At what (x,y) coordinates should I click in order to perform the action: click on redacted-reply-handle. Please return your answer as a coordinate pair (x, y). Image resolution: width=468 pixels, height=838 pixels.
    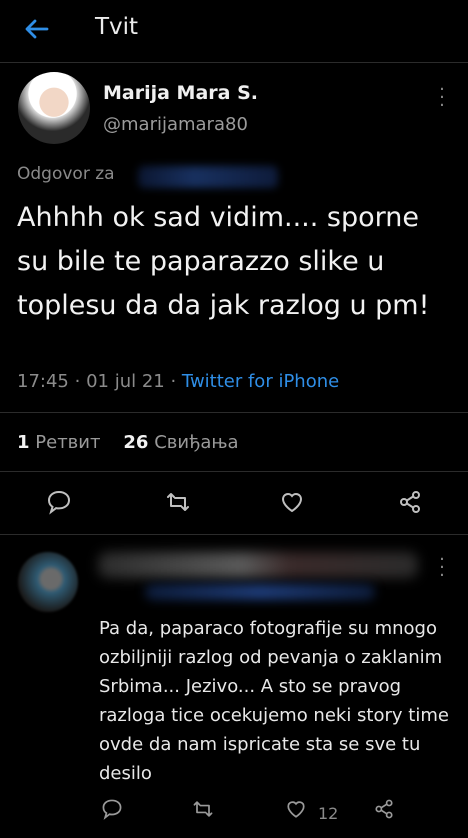
    Looking at the image, I should click on (260, 592).